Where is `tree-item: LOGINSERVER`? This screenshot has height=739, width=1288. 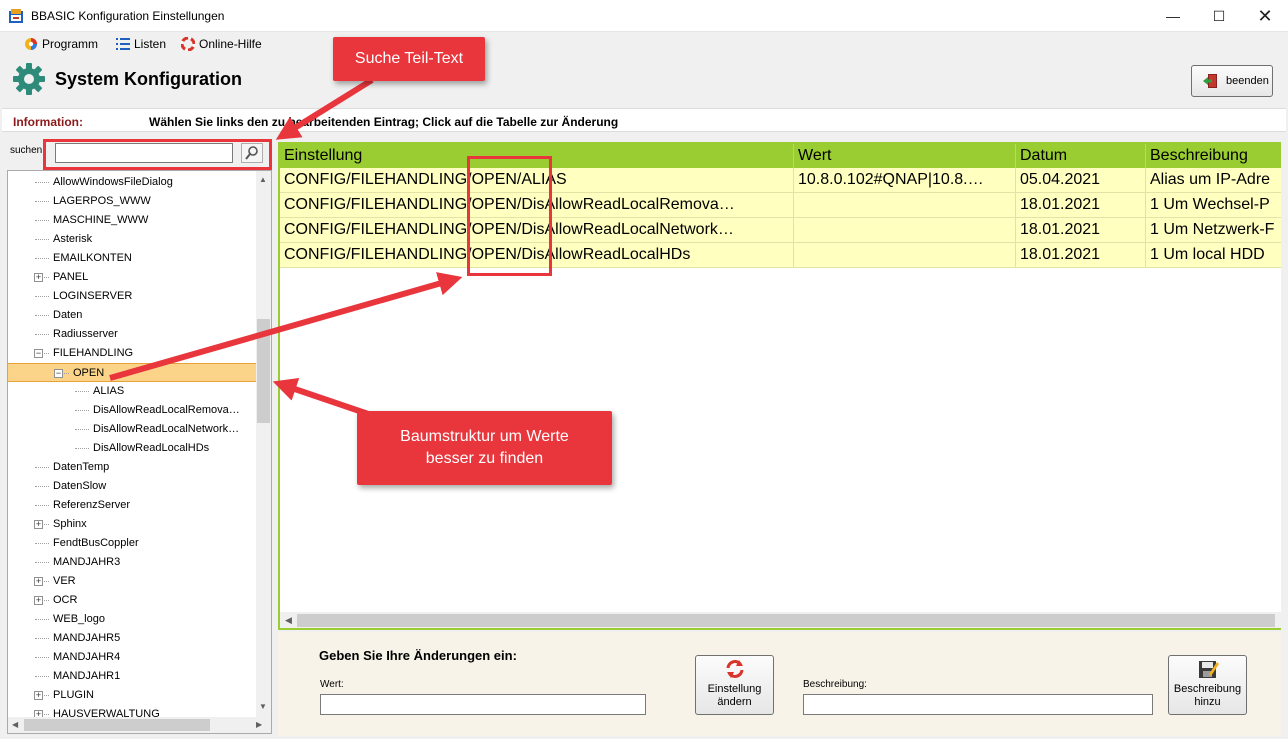 tree-item: LOGINSERVER is located at coordinates (132, 296).